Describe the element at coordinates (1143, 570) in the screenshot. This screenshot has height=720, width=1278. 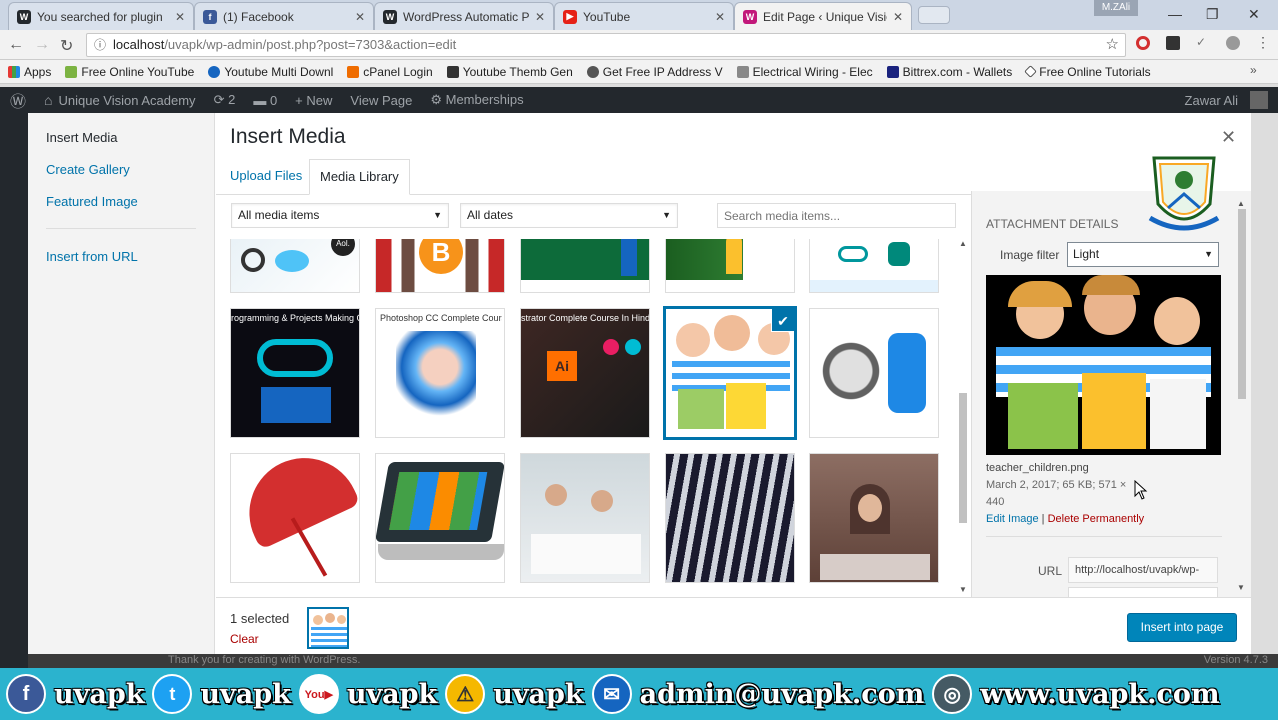
I see `url-field` at that location.